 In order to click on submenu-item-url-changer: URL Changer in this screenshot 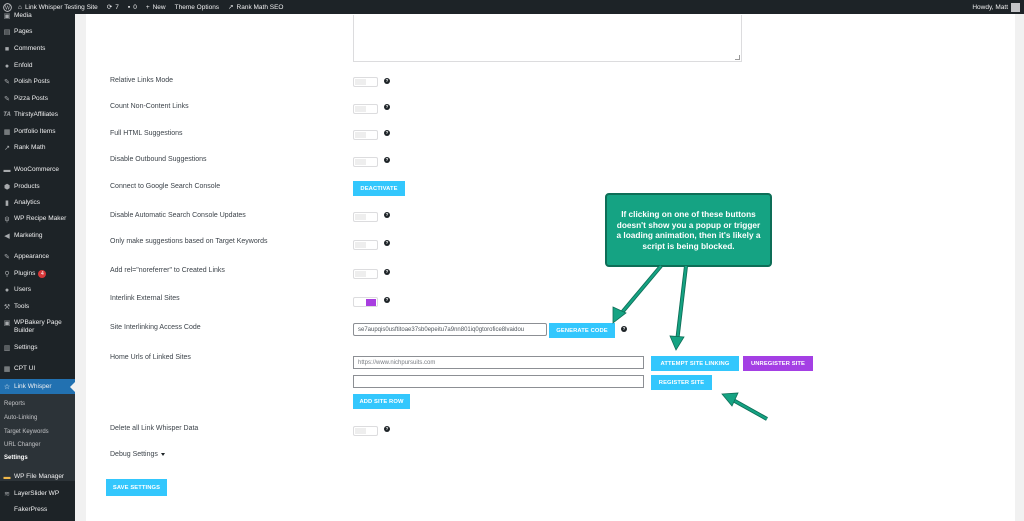, I will do `click(22, 445)`.